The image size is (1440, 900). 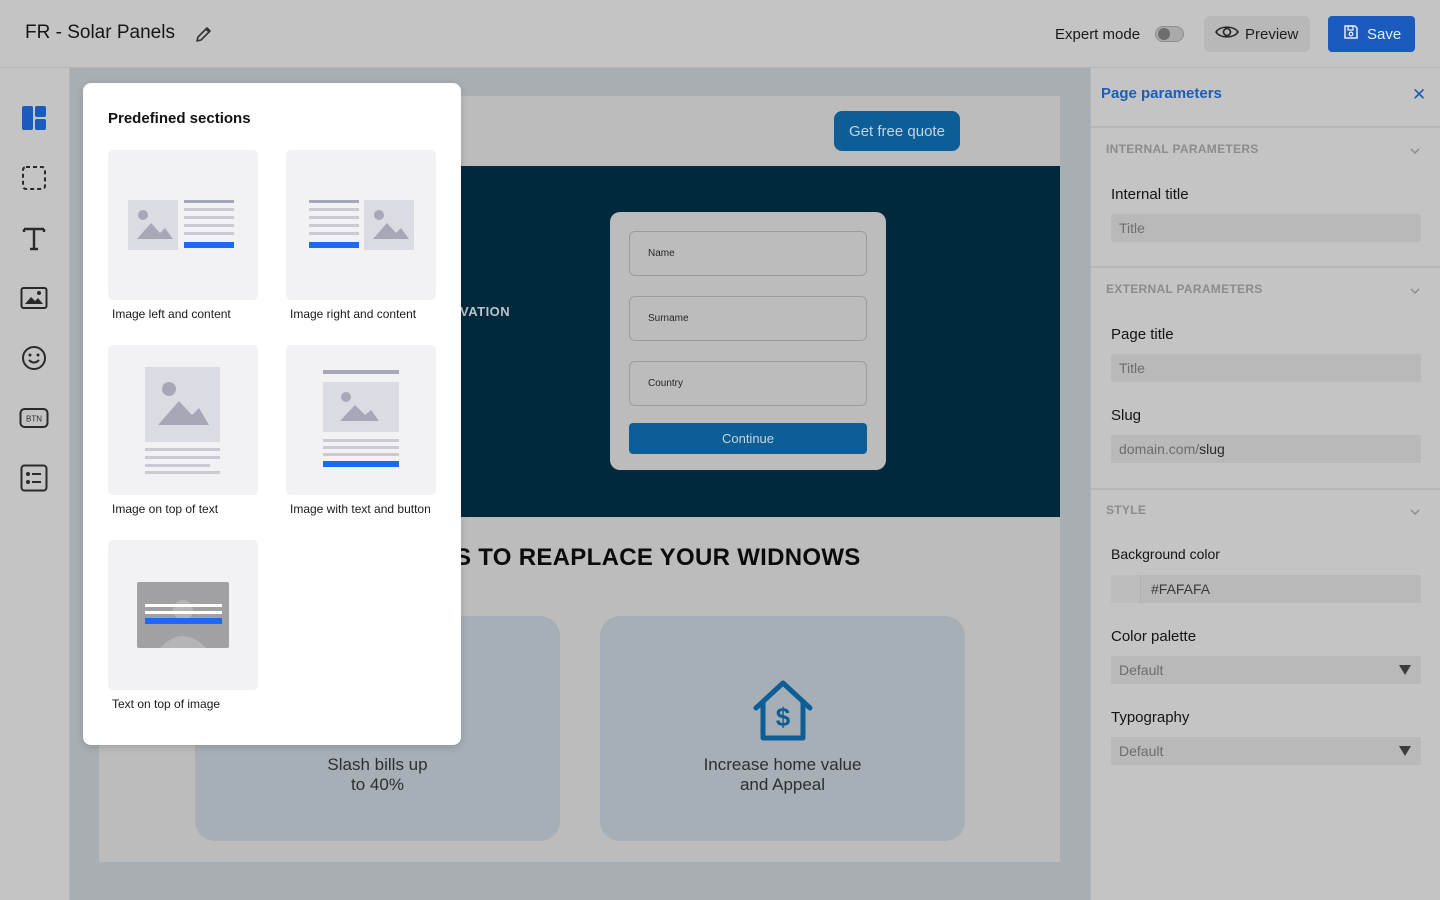 What do you see at coordinates (1266, 368) in the screenshot?
I see `page-title-input: Title` at bounding box center [1266, 368].